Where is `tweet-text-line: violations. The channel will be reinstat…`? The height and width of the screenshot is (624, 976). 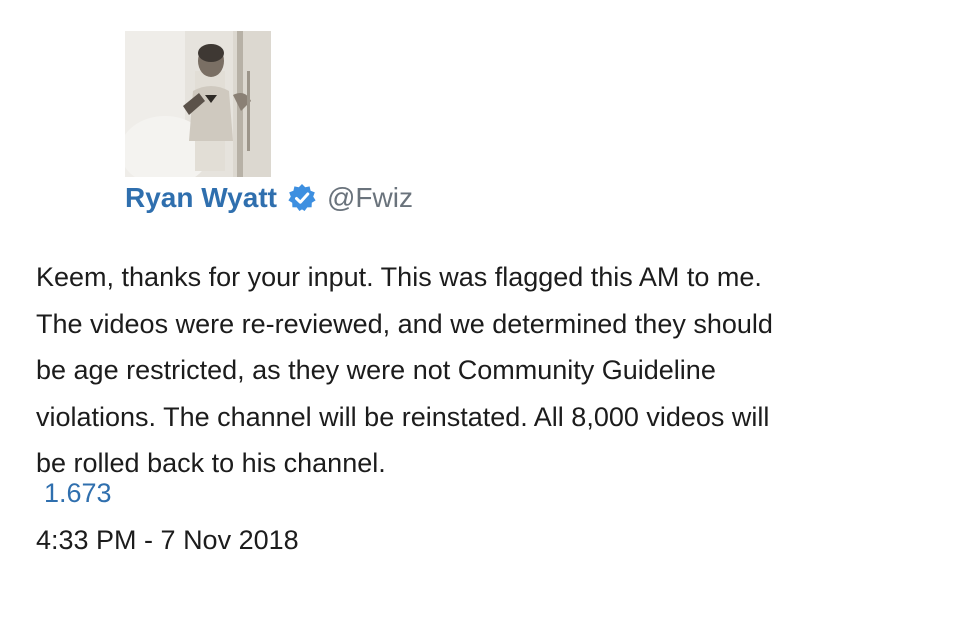
tweet-text-line: violations. The channel will be reinstat… is located at coordinates (403, 416).